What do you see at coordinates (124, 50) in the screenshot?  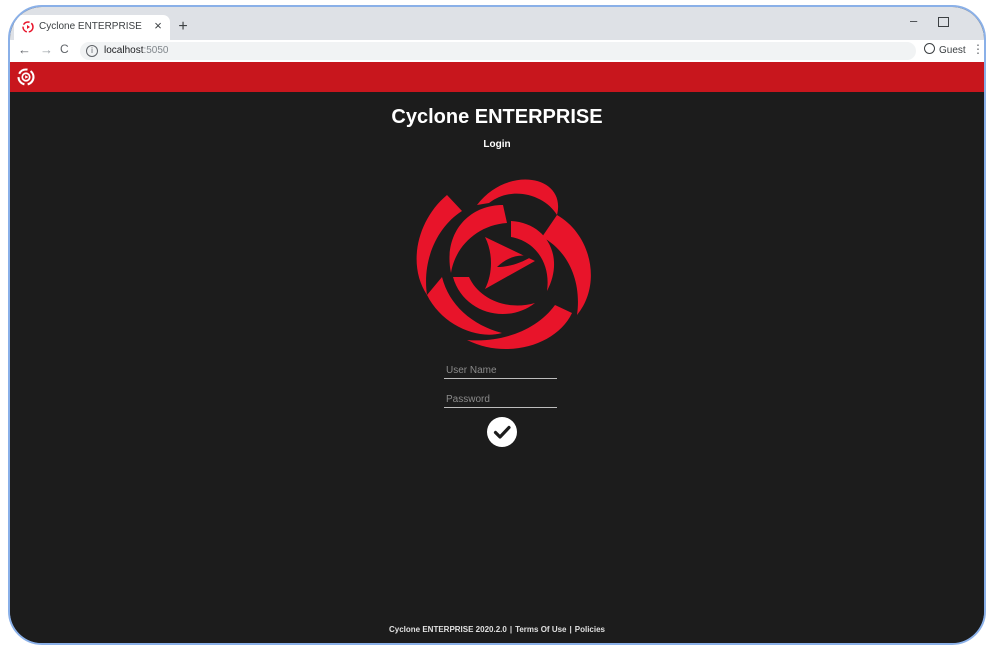 I see `url-host: localhost` at bounding box center [124, 50].